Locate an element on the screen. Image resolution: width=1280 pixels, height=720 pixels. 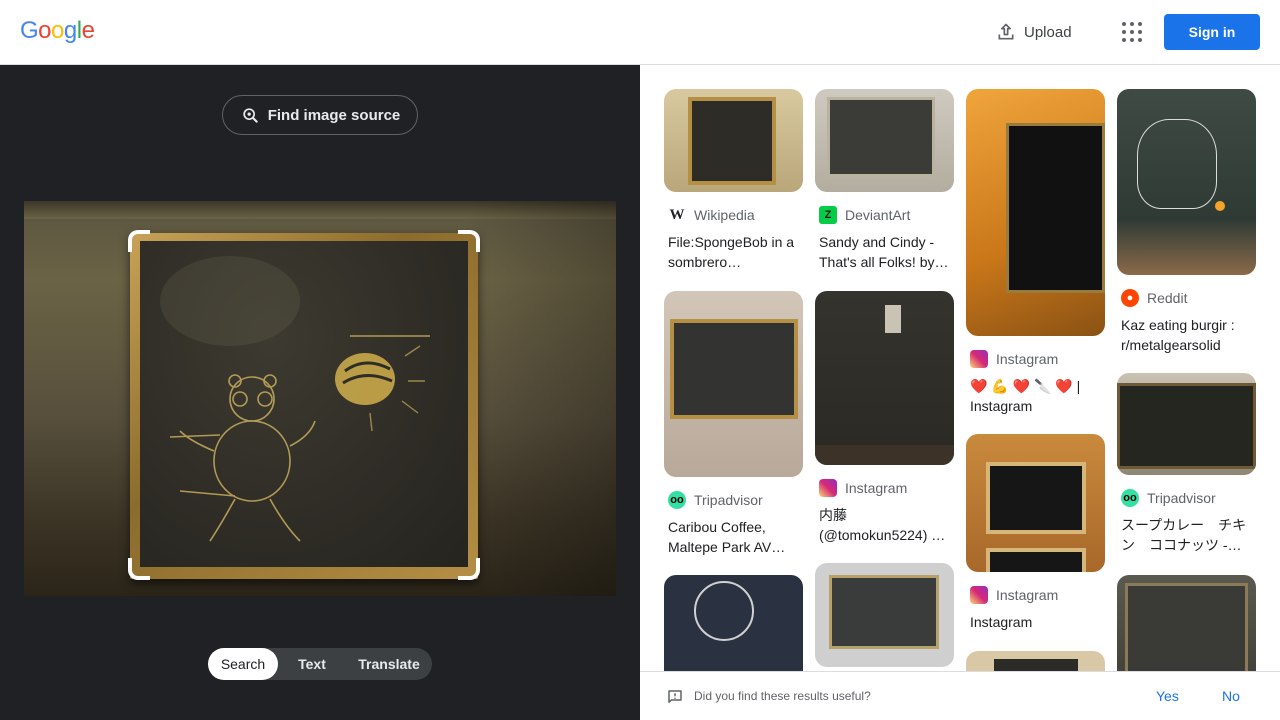
result-card: Instagram Instagram is located at coordinates (1035, 543).